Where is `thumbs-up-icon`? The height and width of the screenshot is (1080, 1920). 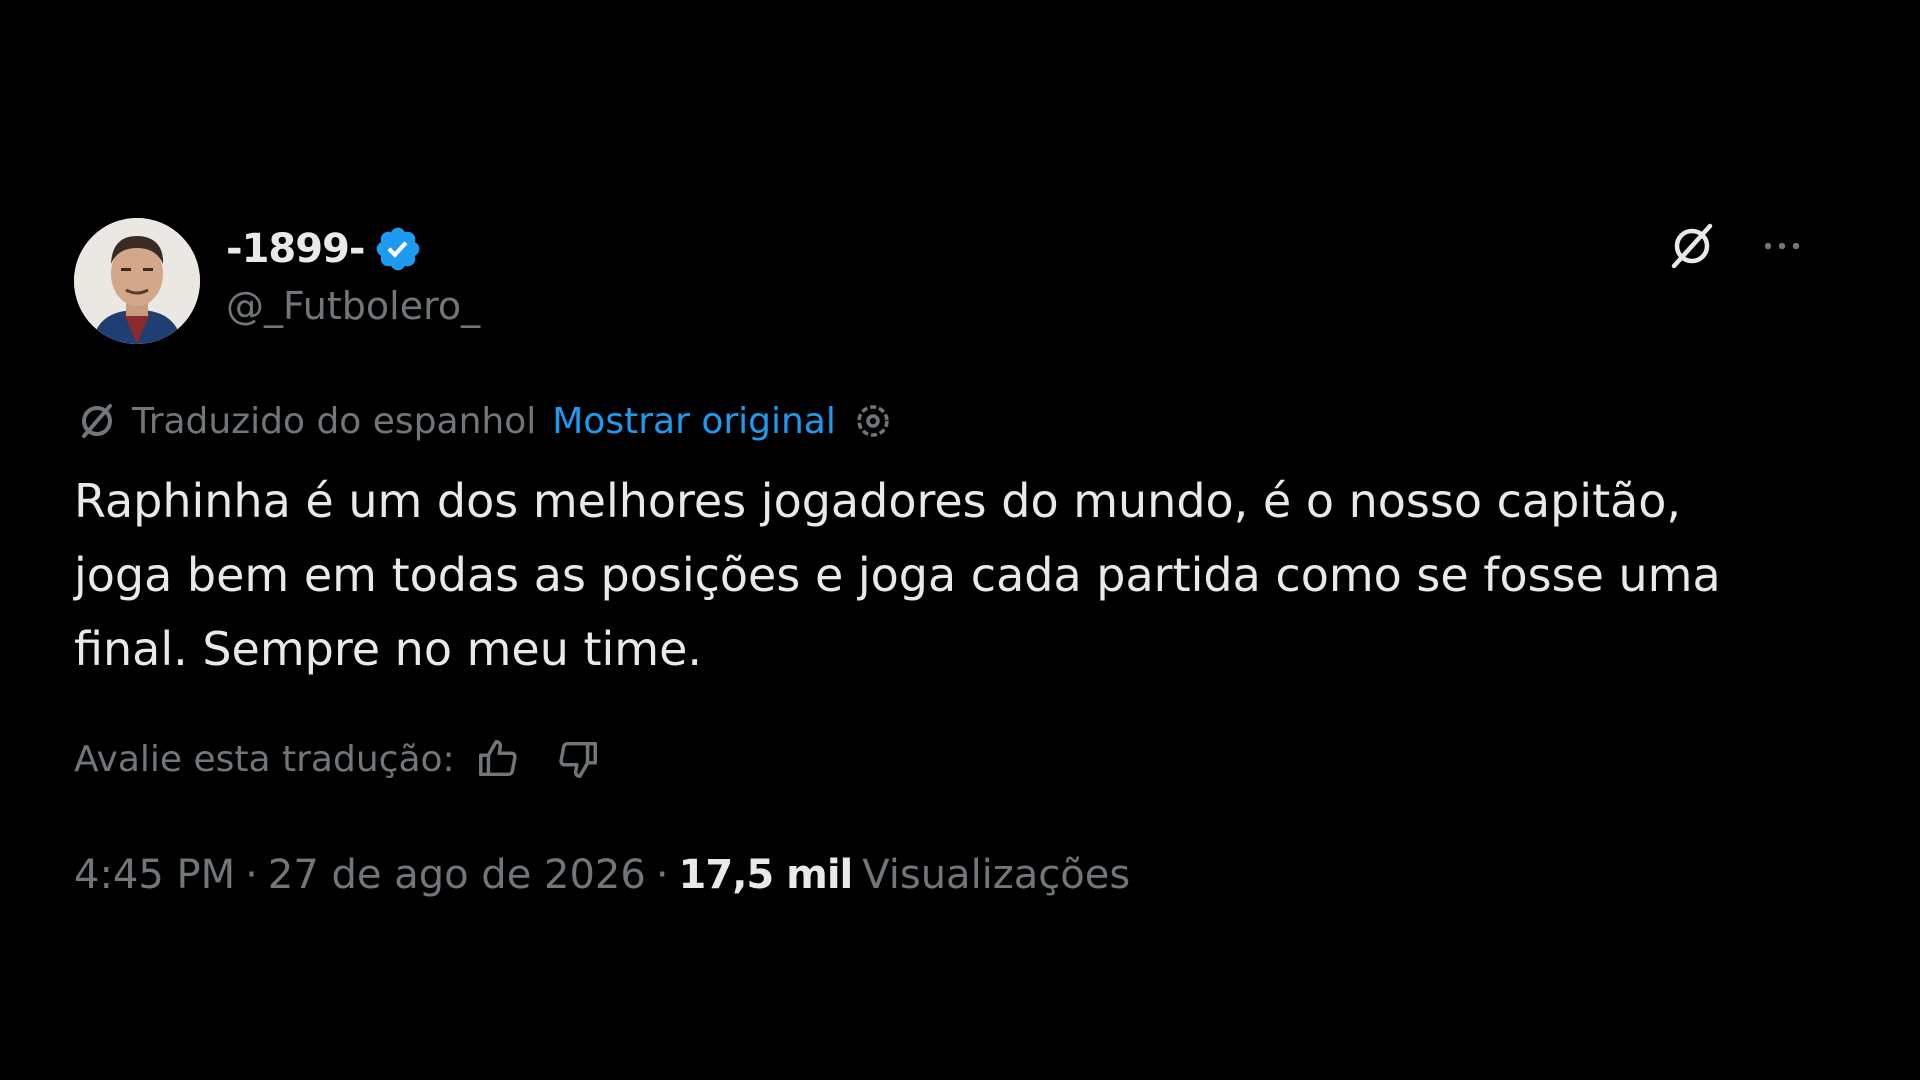 thumbs-up-icon is located at coordinates (498, 759).